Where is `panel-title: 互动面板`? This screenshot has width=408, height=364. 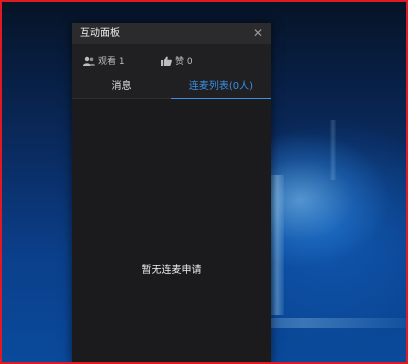 panel-title: 互动面板 is located at coordinates (100, 33).